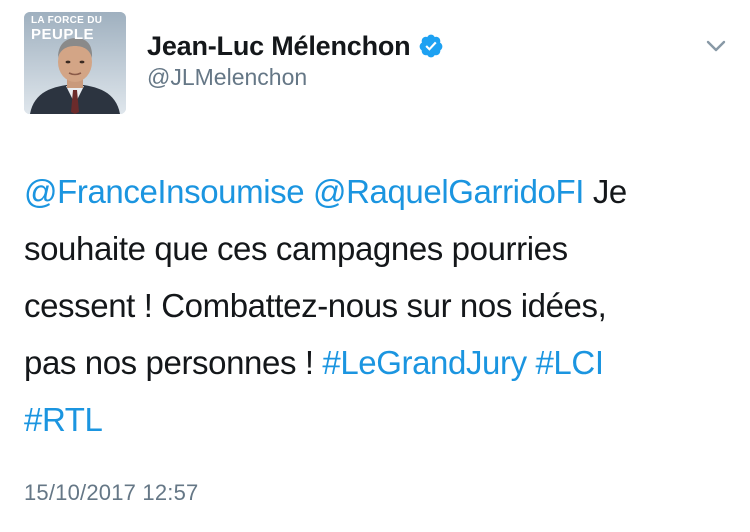  Describe the element at coordinates (308, 191) in the screenshot. I see `tweet-text-segment` at that location.